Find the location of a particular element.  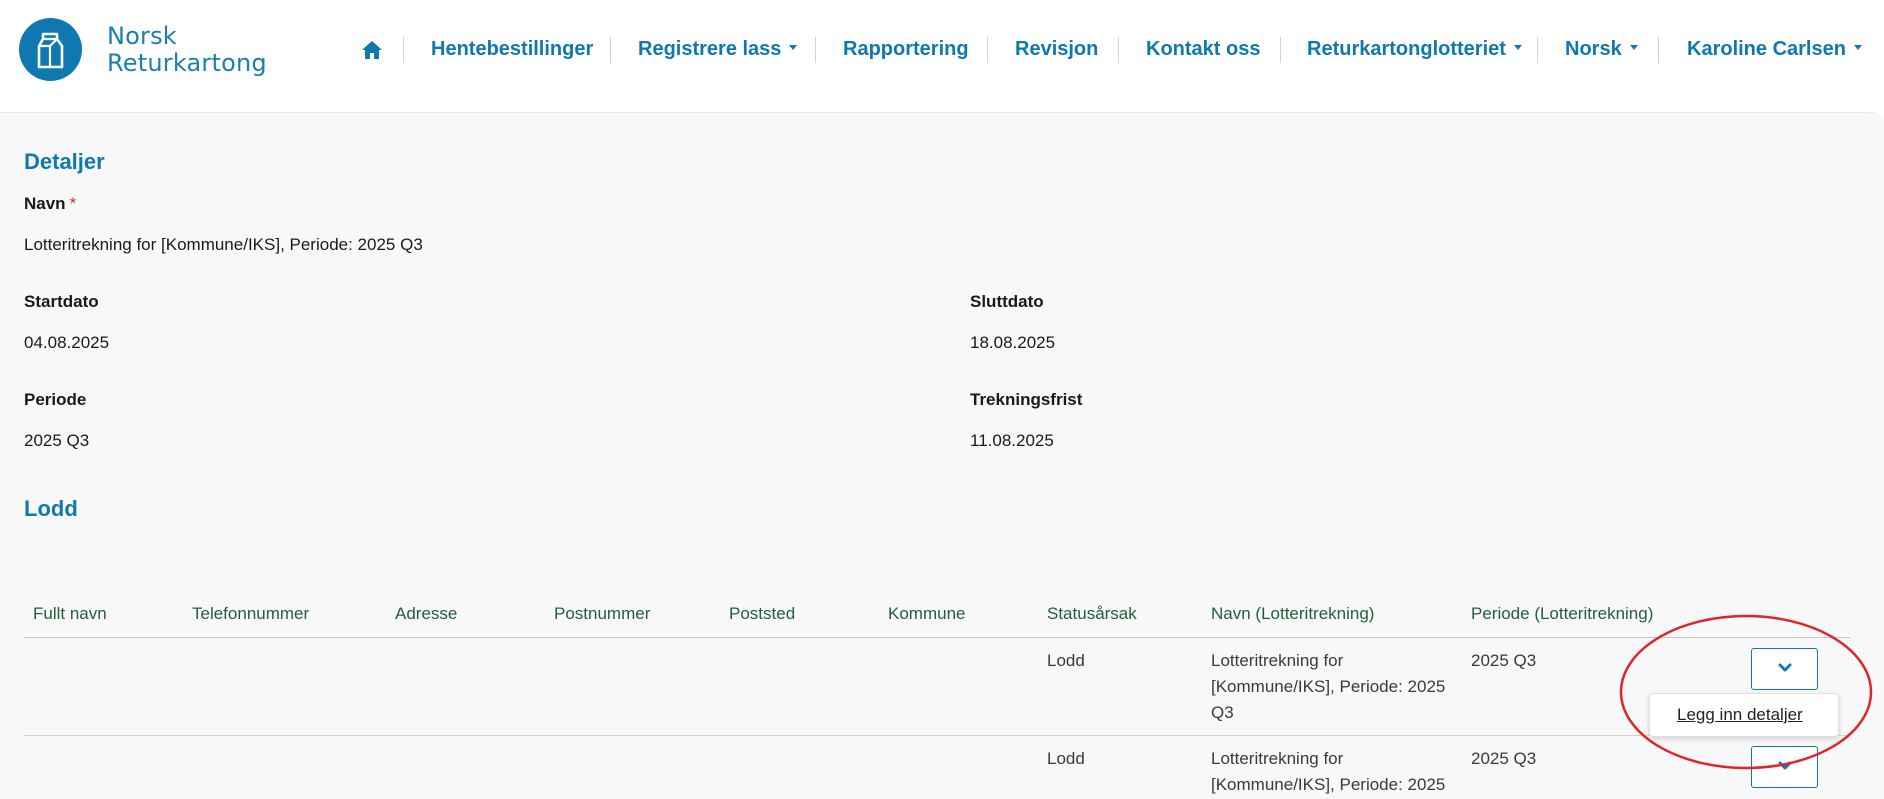

row-action-popup: Legg inn detaljer is located at coordinates (1744, 715).